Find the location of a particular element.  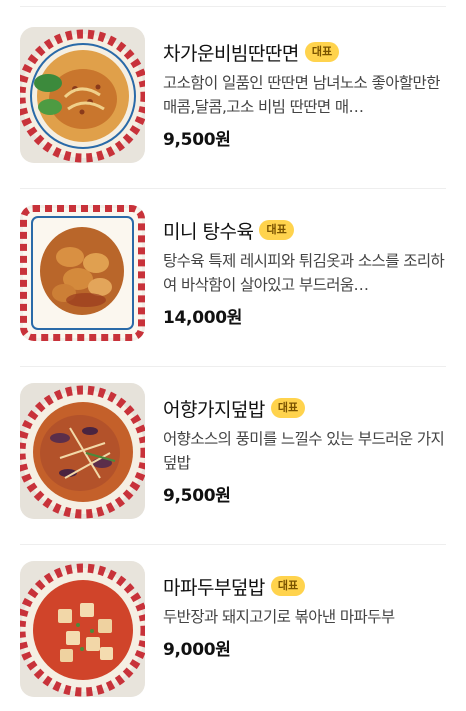

menu-item-info: 마파두부덮밥 대표 두반장과 돼지고기로 볶아낸 마파두부 9,000원 is located at coordinates (308, 615).